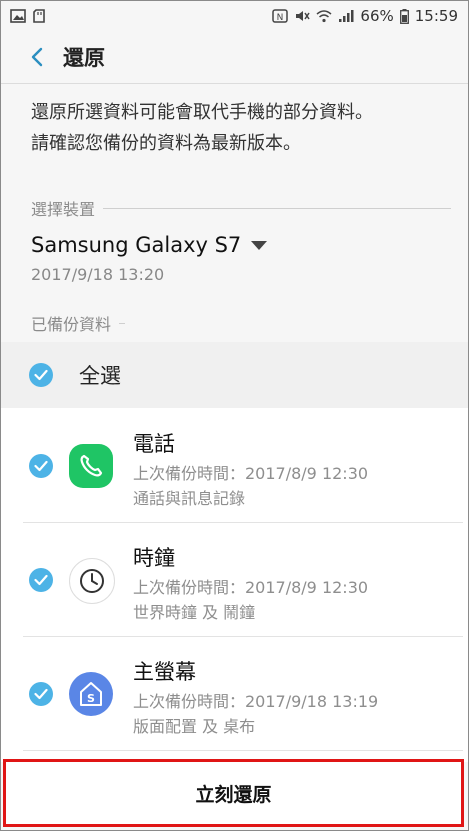 This screenshot has height=831, width=469. I want to click on item-details: 通話與訊息記錄, so click(189, 498).